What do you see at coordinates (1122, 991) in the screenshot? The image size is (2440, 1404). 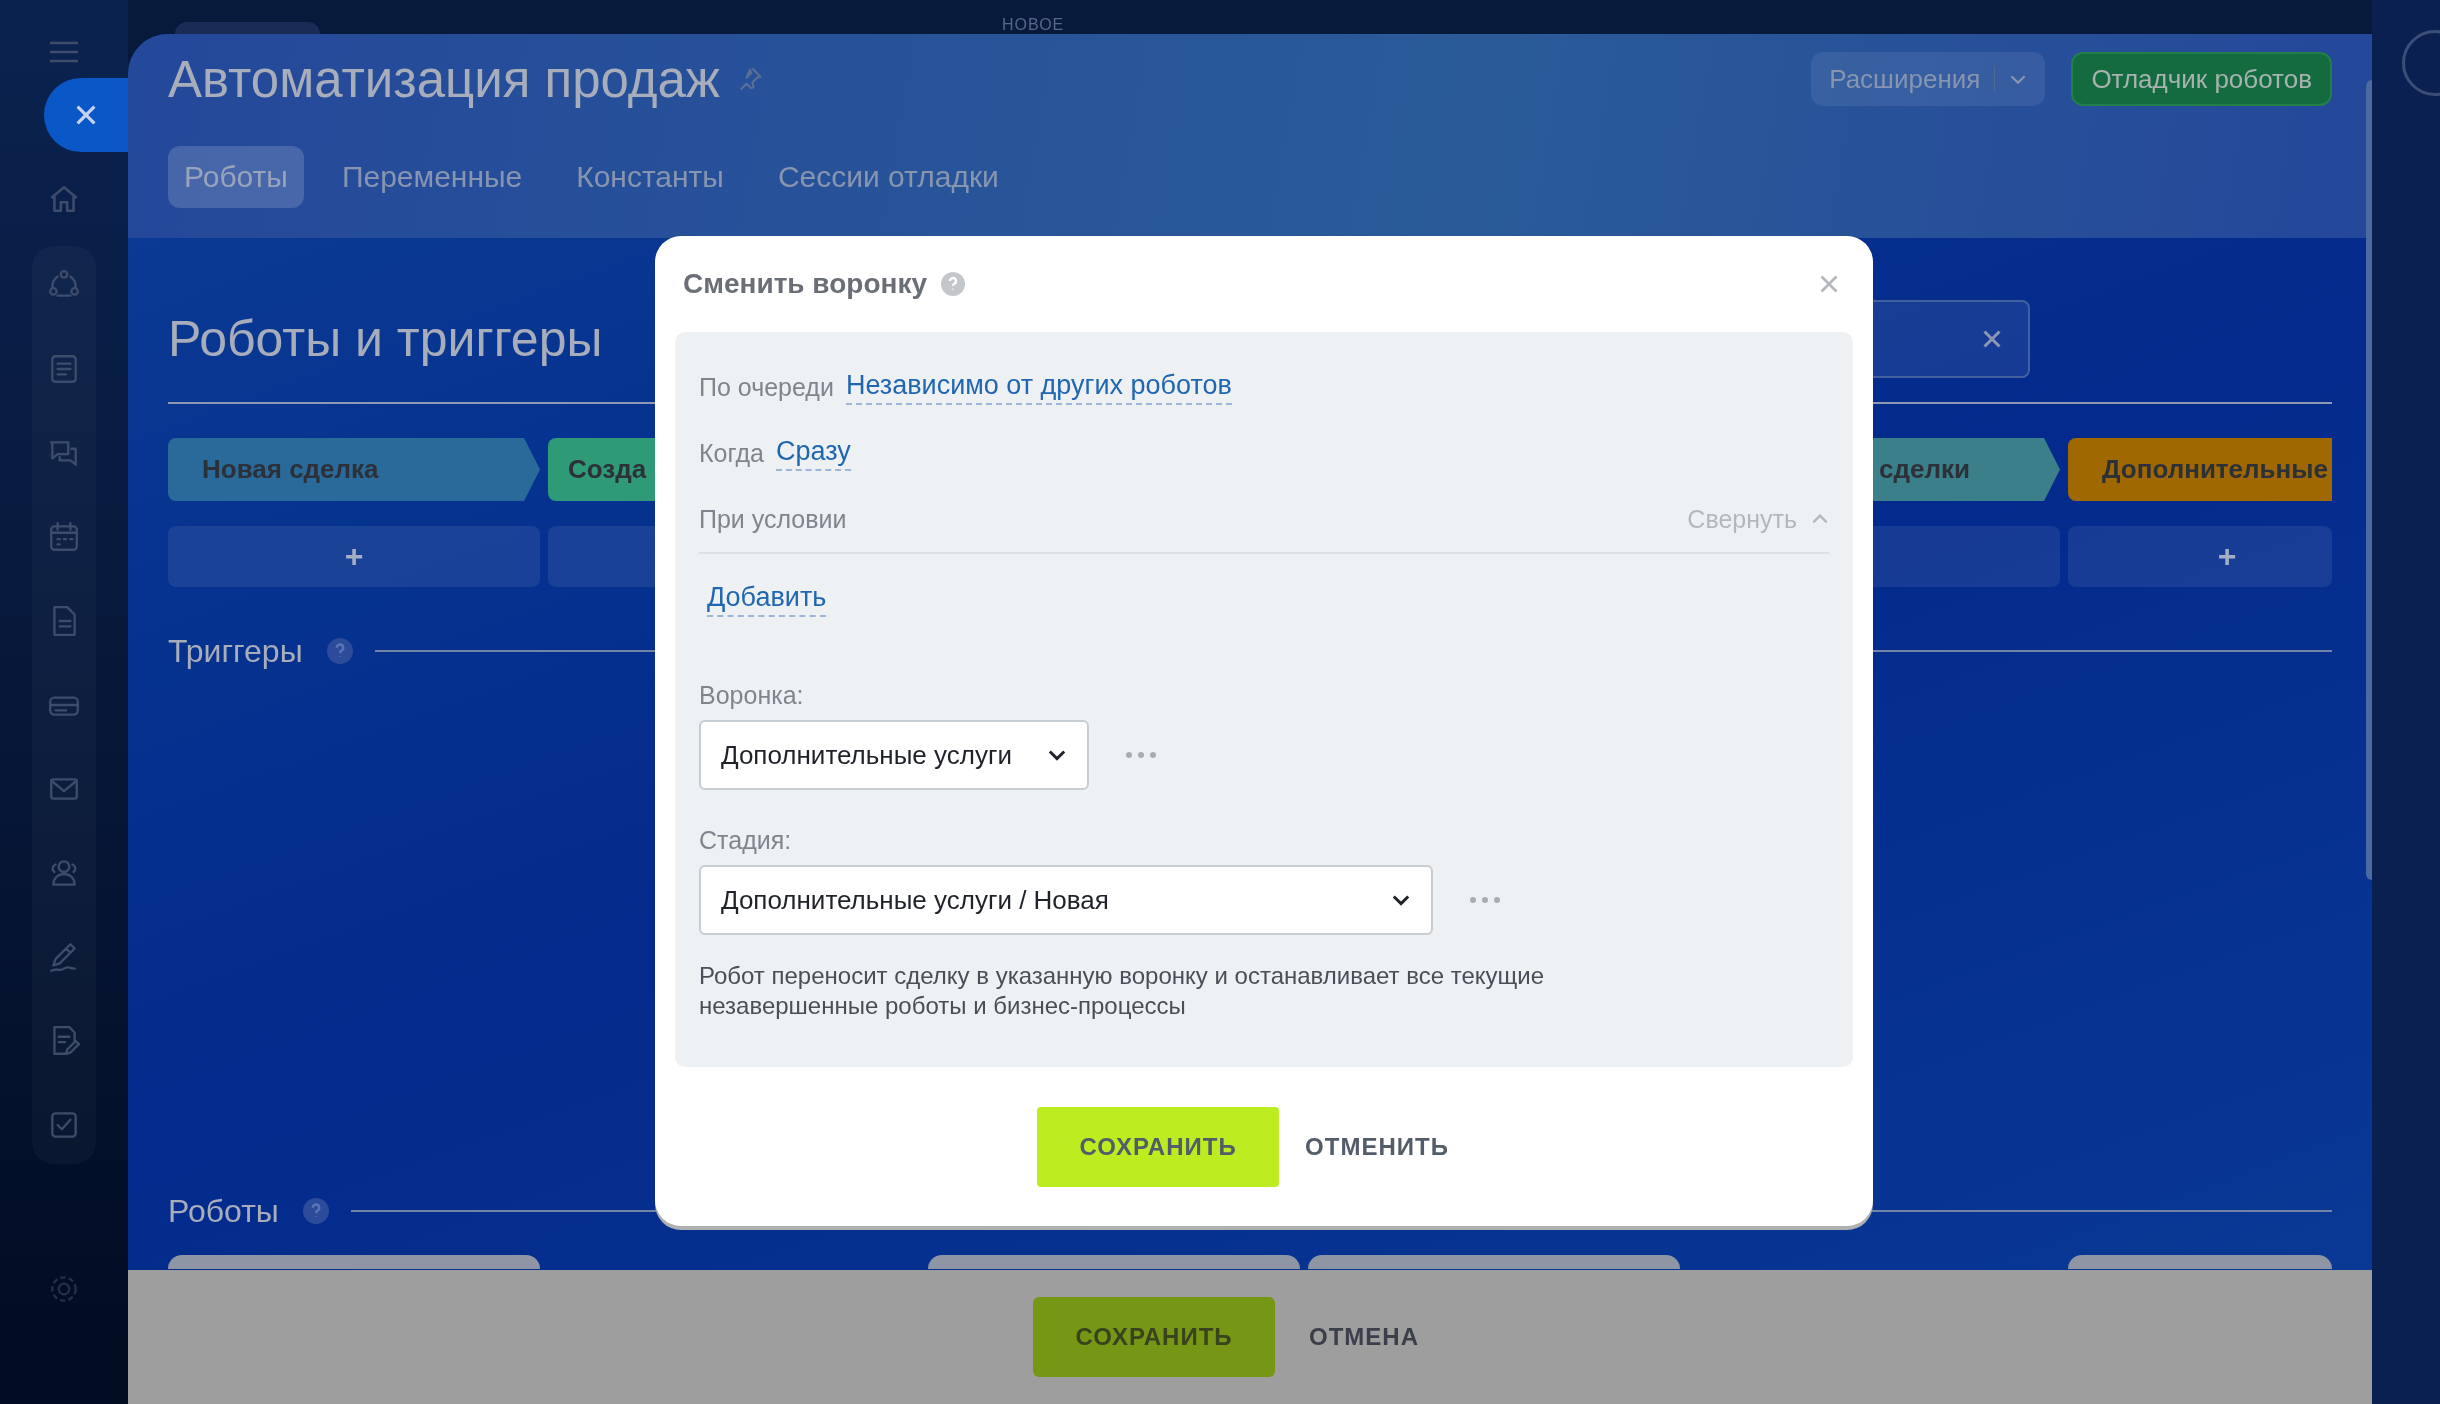 I see `description-text: Робот переносит сделку в указанную воронку и останавливает все текущие незавершенные роботы и бизнес-процессы` at bounding box center [1122, 991].